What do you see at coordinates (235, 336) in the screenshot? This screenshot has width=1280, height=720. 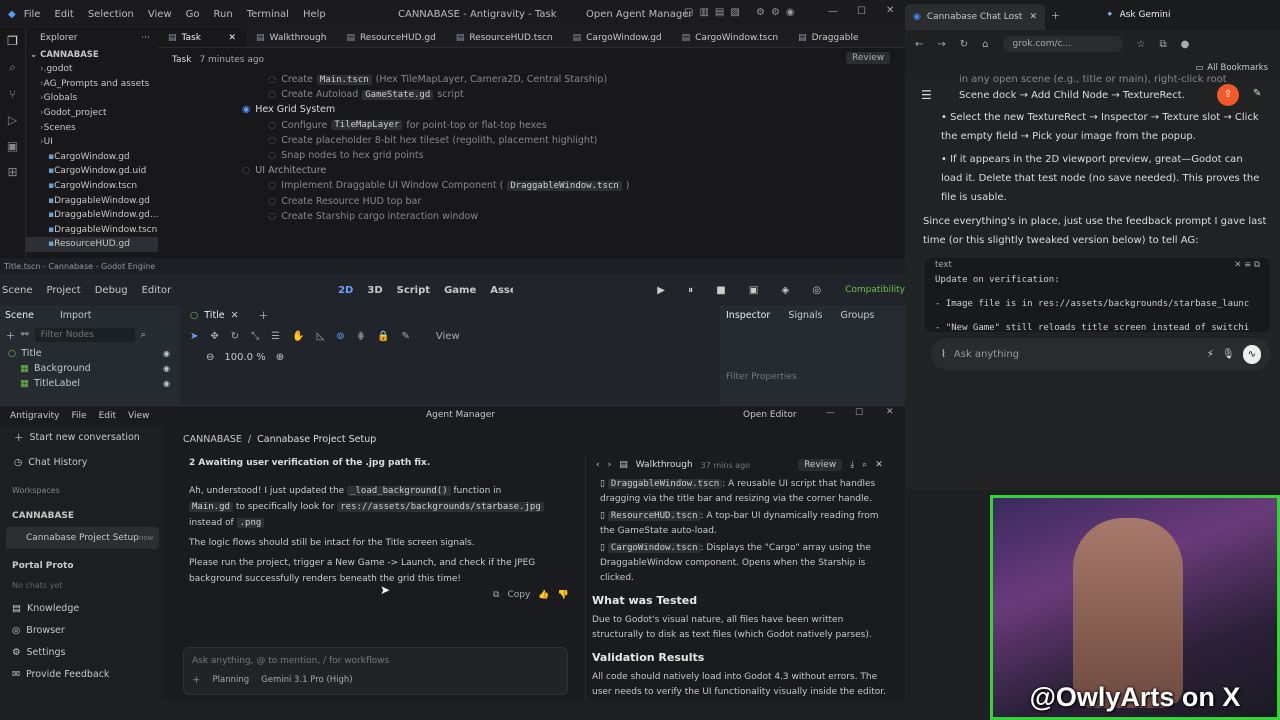 I see `rotate-tool-icon: ↻` at bounding box center [235, 336].